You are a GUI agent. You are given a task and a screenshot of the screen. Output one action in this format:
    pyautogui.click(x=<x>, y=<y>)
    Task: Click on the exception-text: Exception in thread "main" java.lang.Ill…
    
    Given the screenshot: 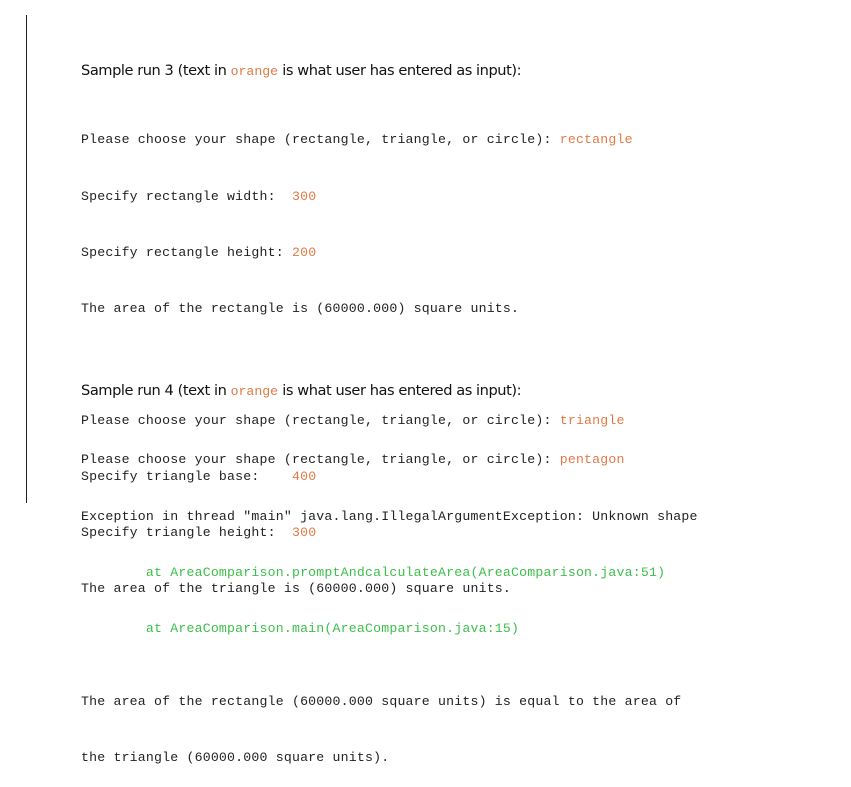 What is the action you would take?
    pyautogui.click(x=389, y=516)
    